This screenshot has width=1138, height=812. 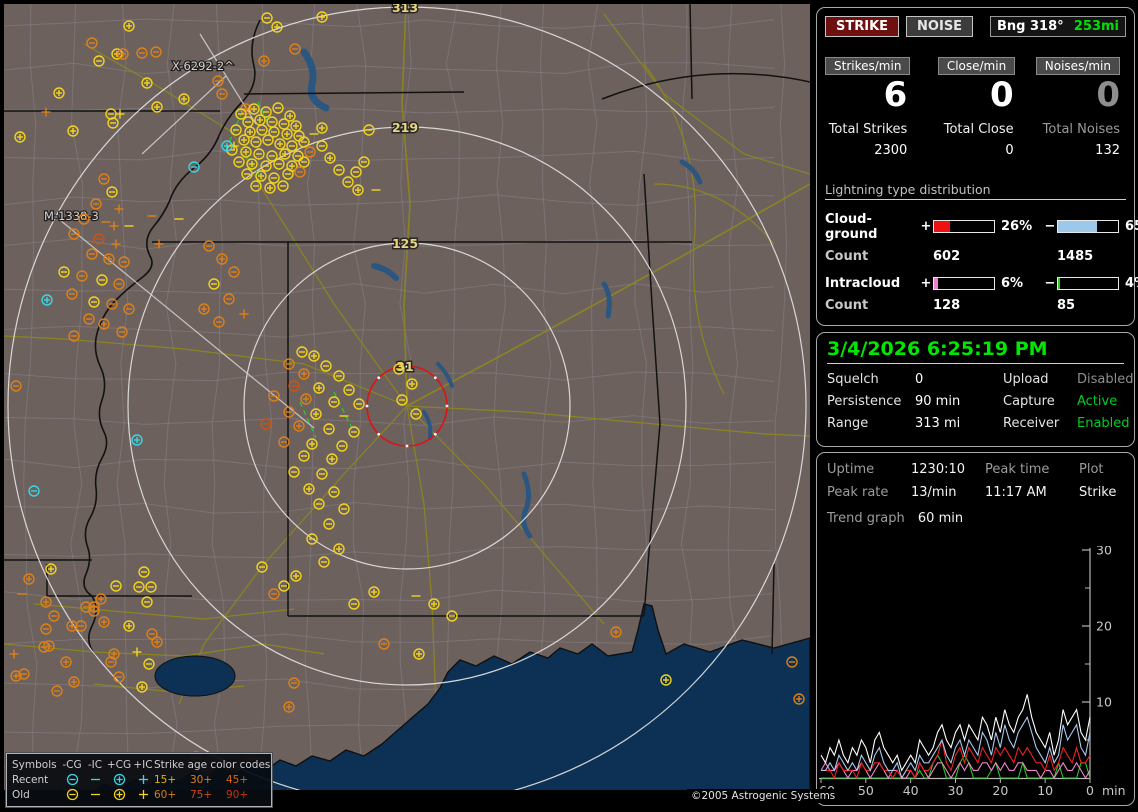 What do you see at coordinates (1107, 150) in the screenshot?
I see `total-noises-value: 132` at bounding box center [1107, 150].